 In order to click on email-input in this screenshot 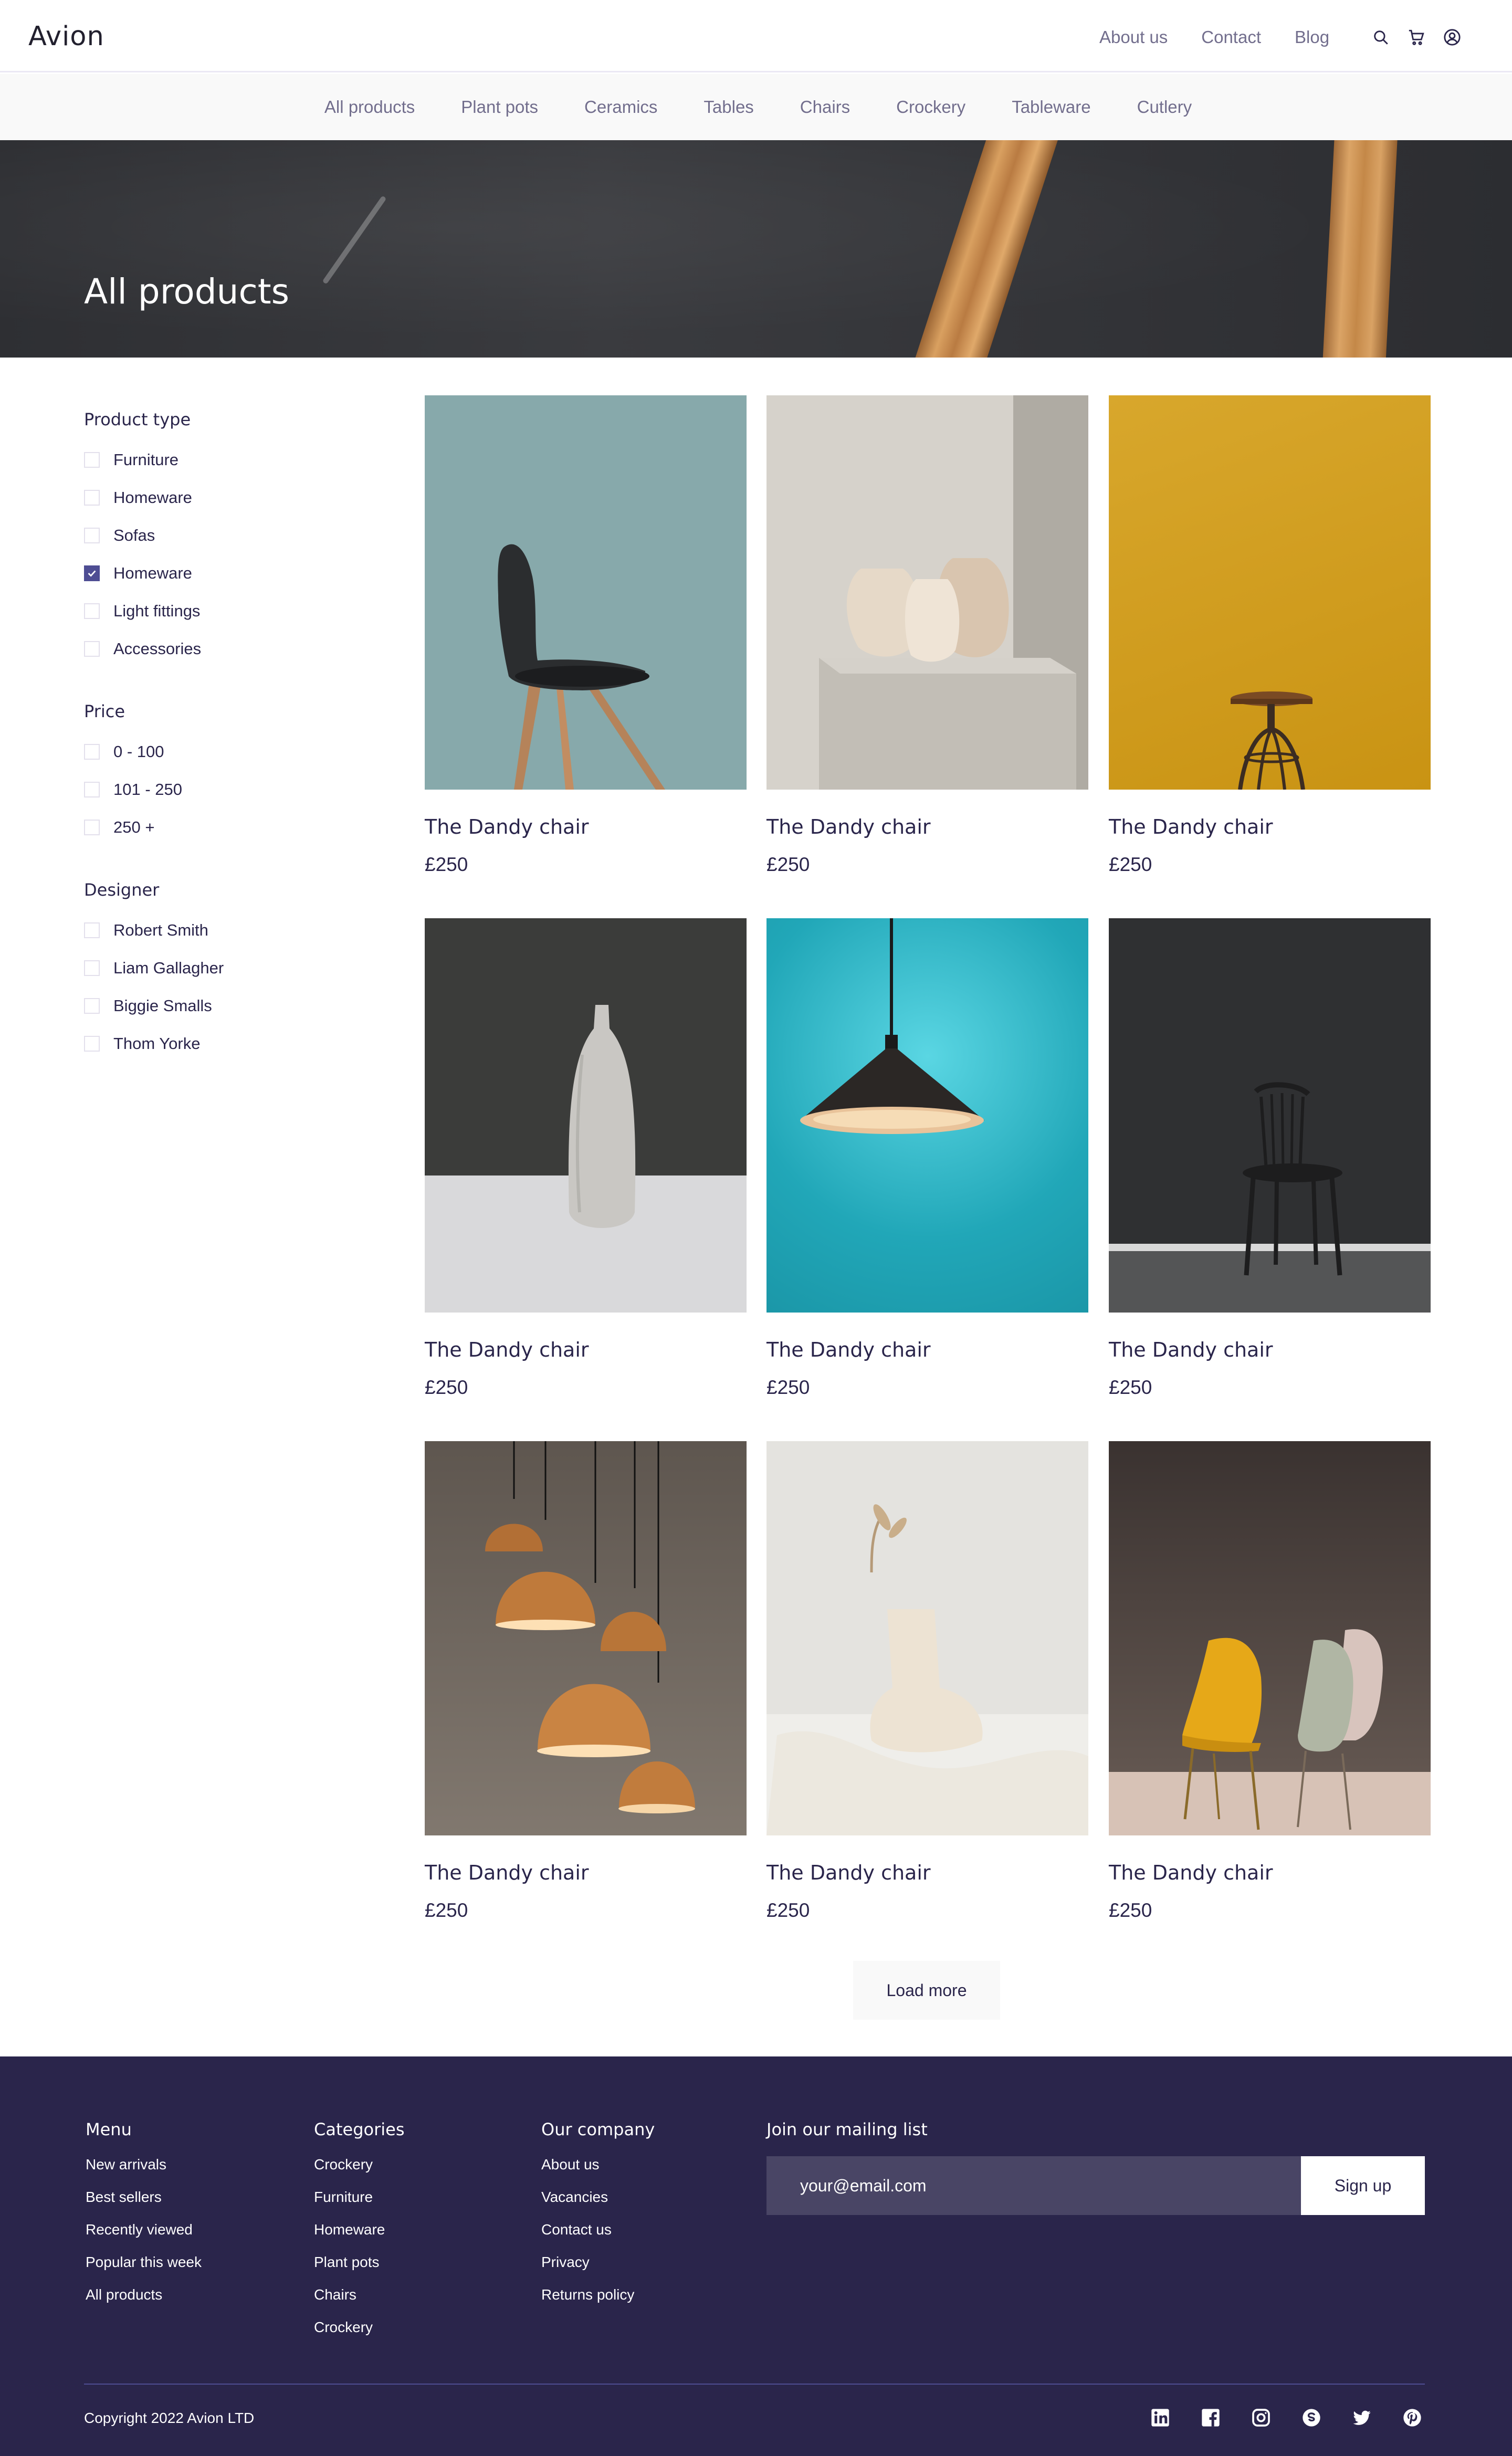, I will do `click(1033, 2185)`.